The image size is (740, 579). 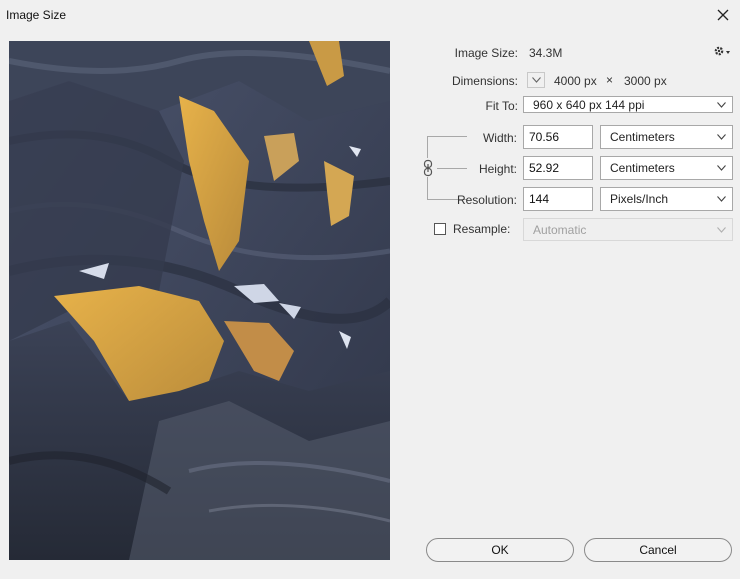 I want to click on dimensions-height: 3000 px, so click(x=645, y=81).